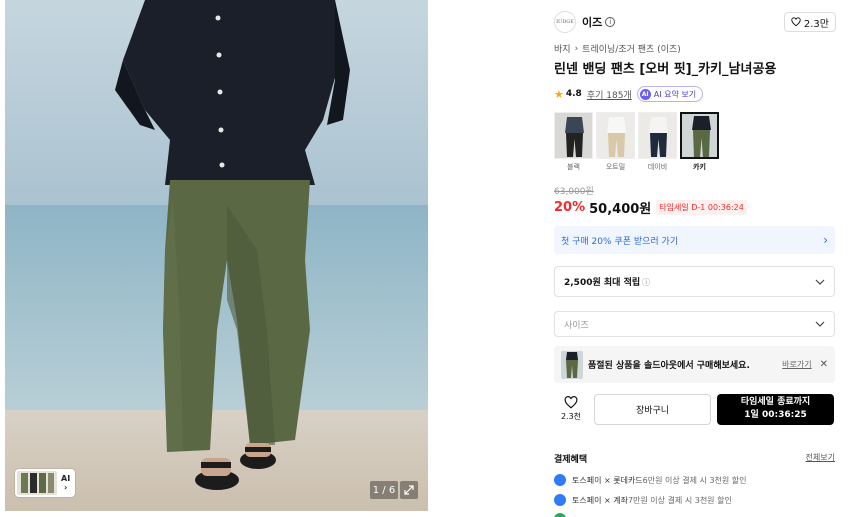 The height and width of the screenshot is (517, 850). Describe the element at coordinates (694, 458) in the screenshot. I see `payment-benefits-header: 결제혜택 전체보기` at that location.